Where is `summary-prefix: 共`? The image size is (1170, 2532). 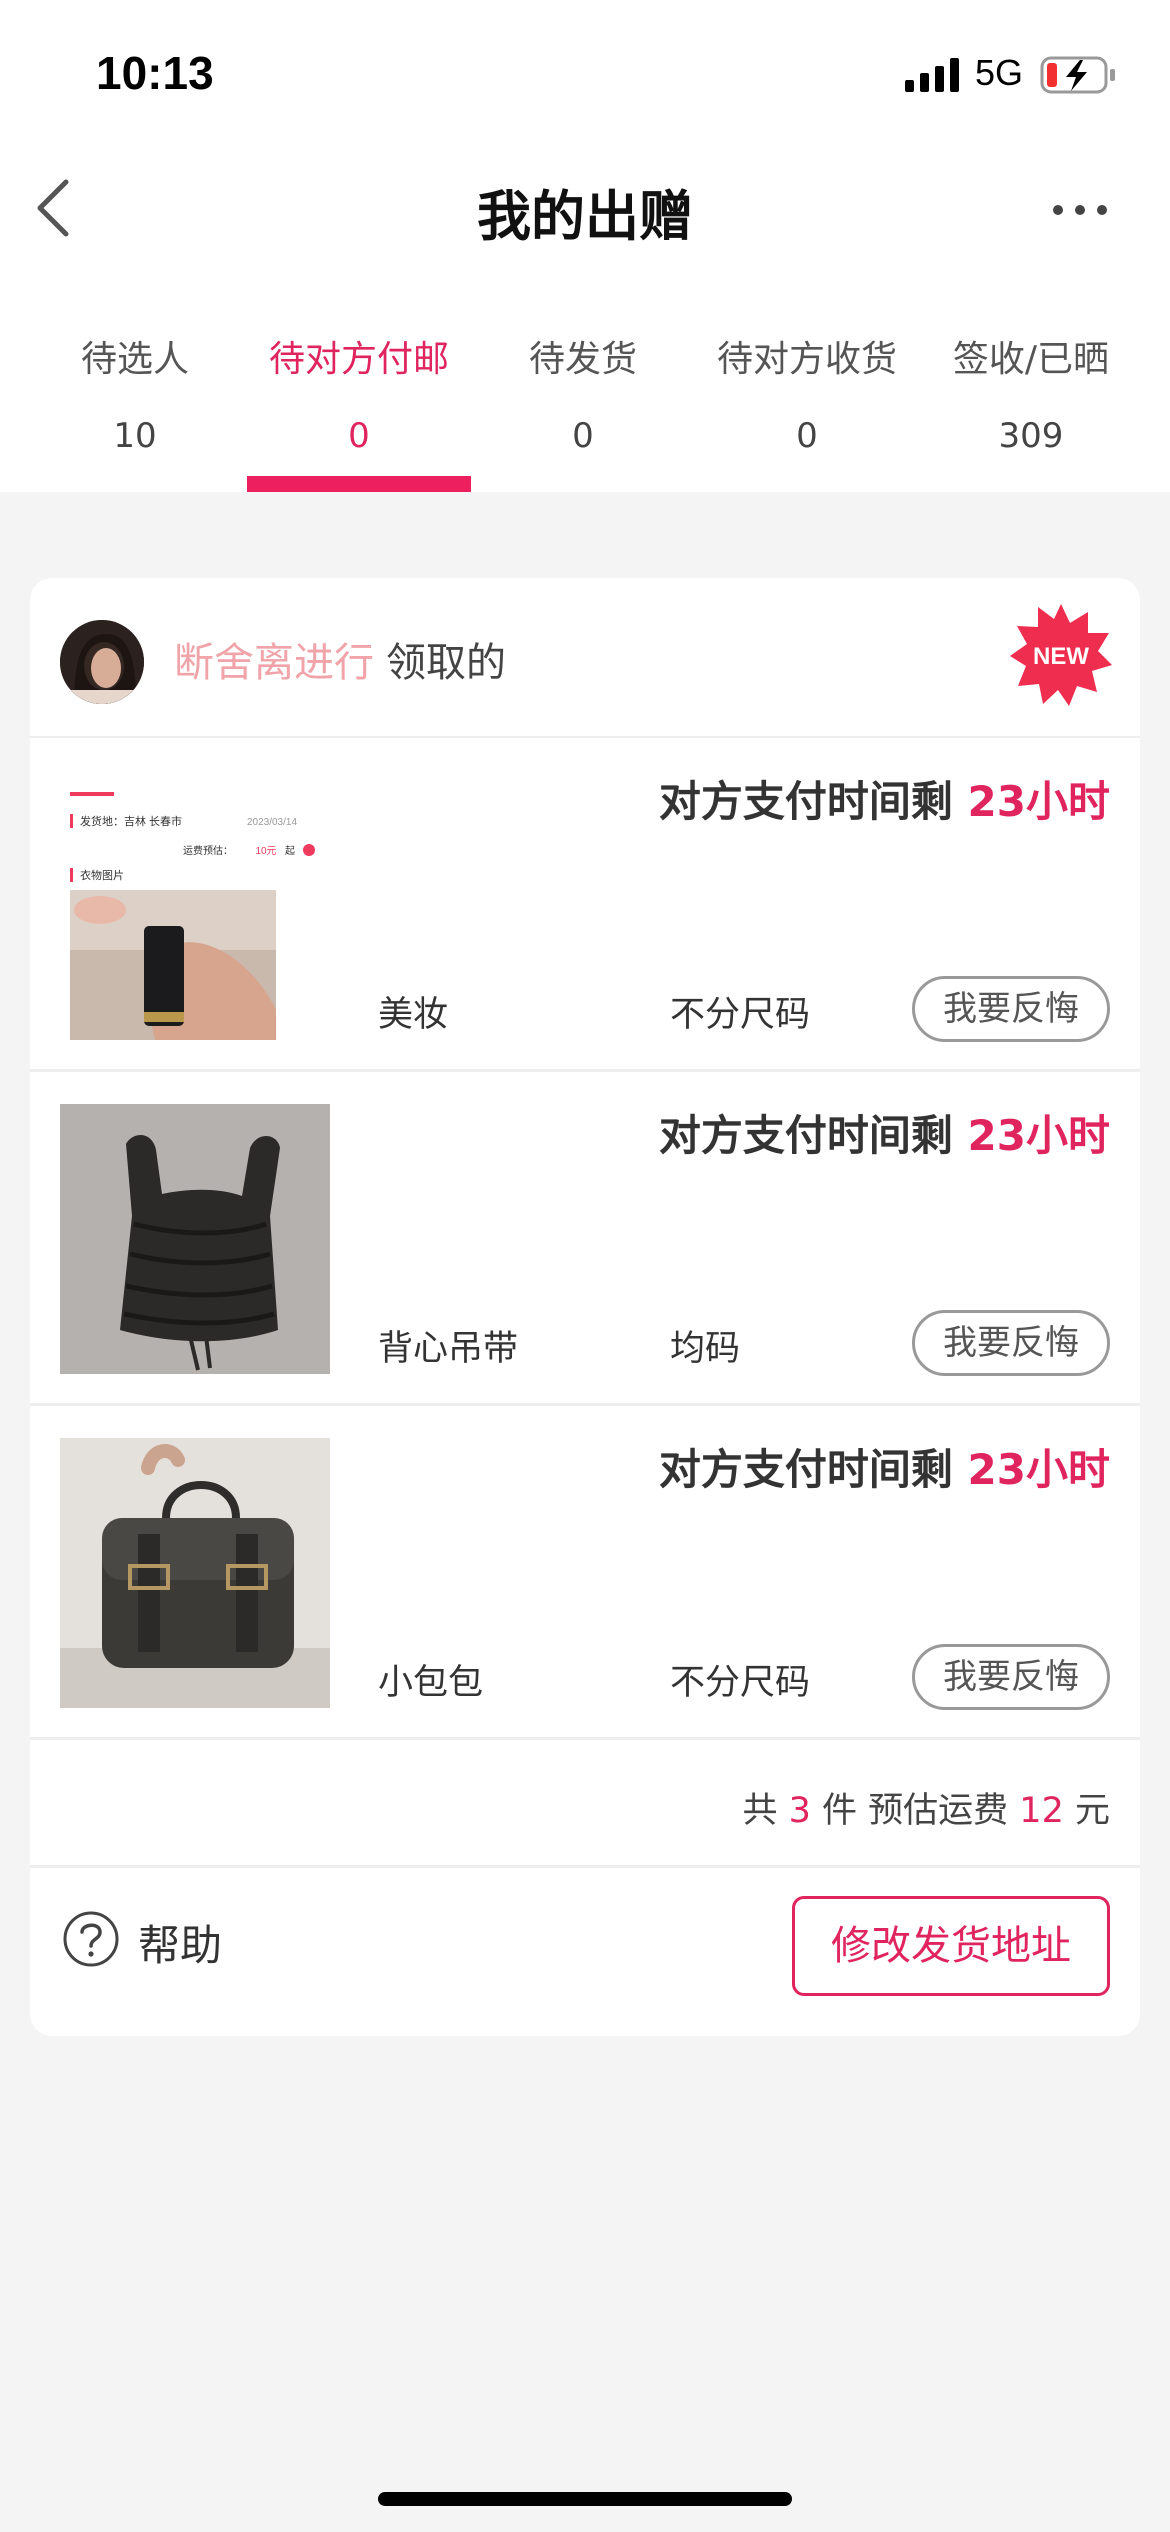
summary-prefix: 共 is located at coordinates (760, 1811).